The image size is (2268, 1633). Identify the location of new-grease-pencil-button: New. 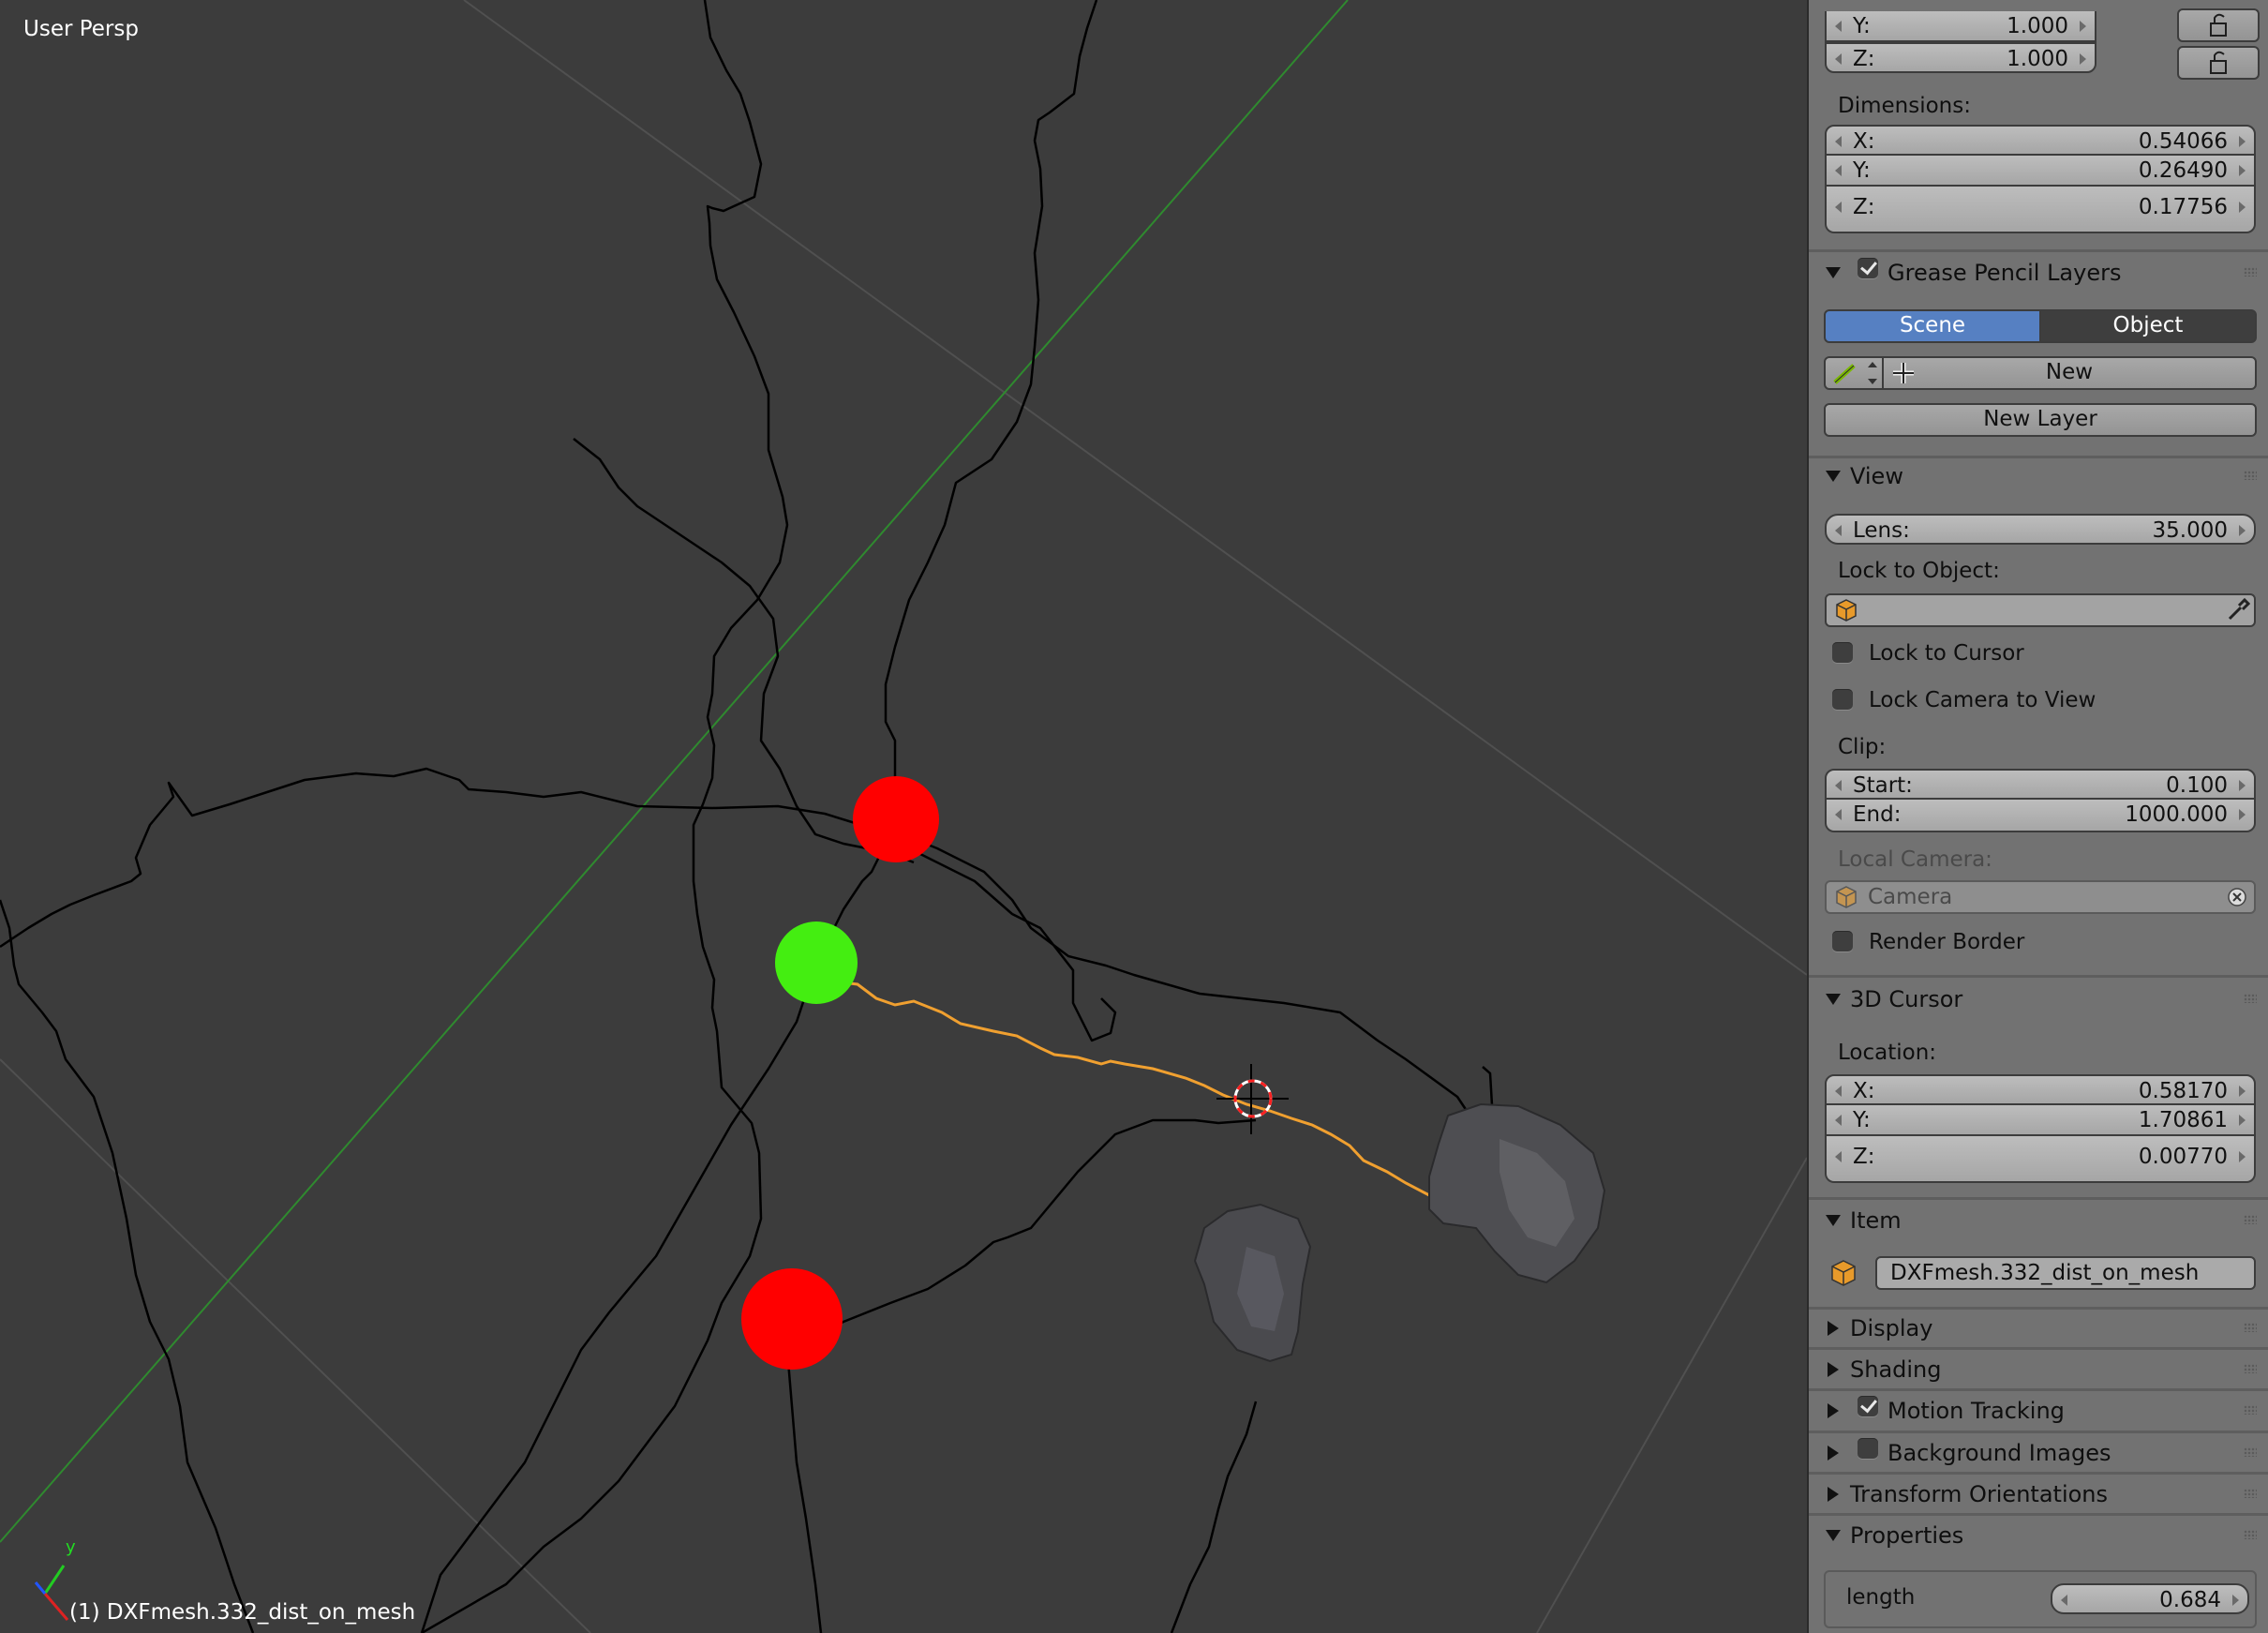
(2069, 373).